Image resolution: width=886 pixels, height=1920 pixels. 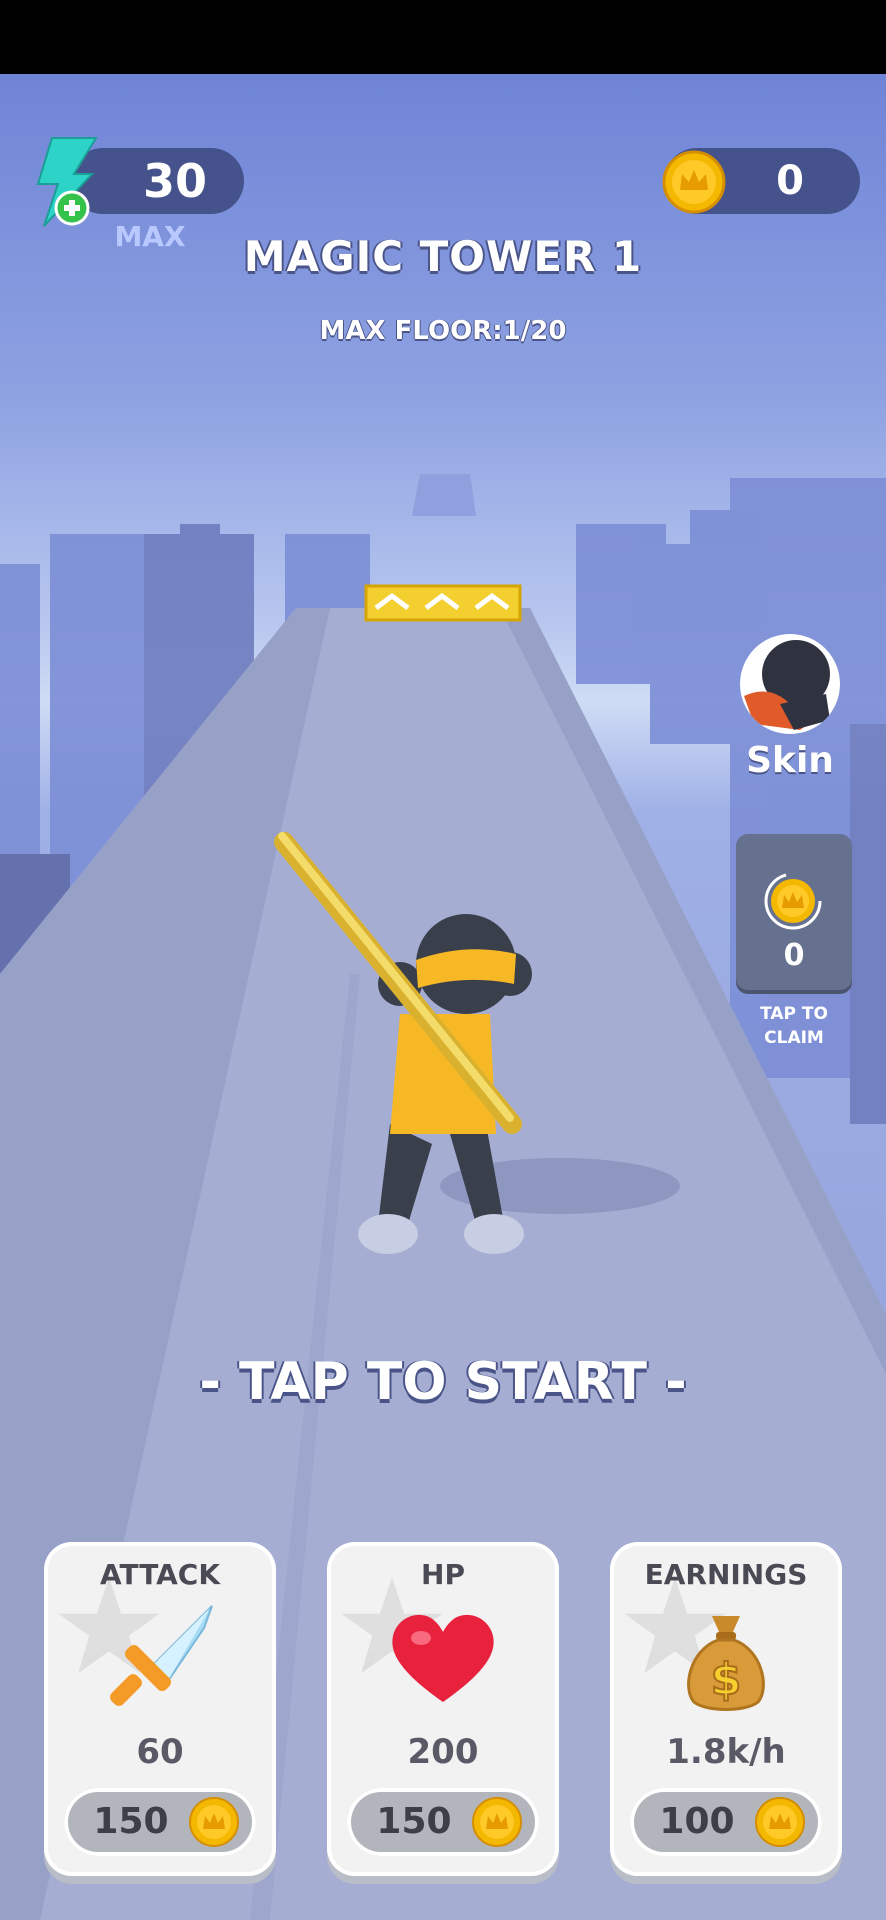 What do you see at coordinates (160, 1574) in the screenshot?
I see `upgrade-title: ATTACK` at bounding box center [160, 1574].